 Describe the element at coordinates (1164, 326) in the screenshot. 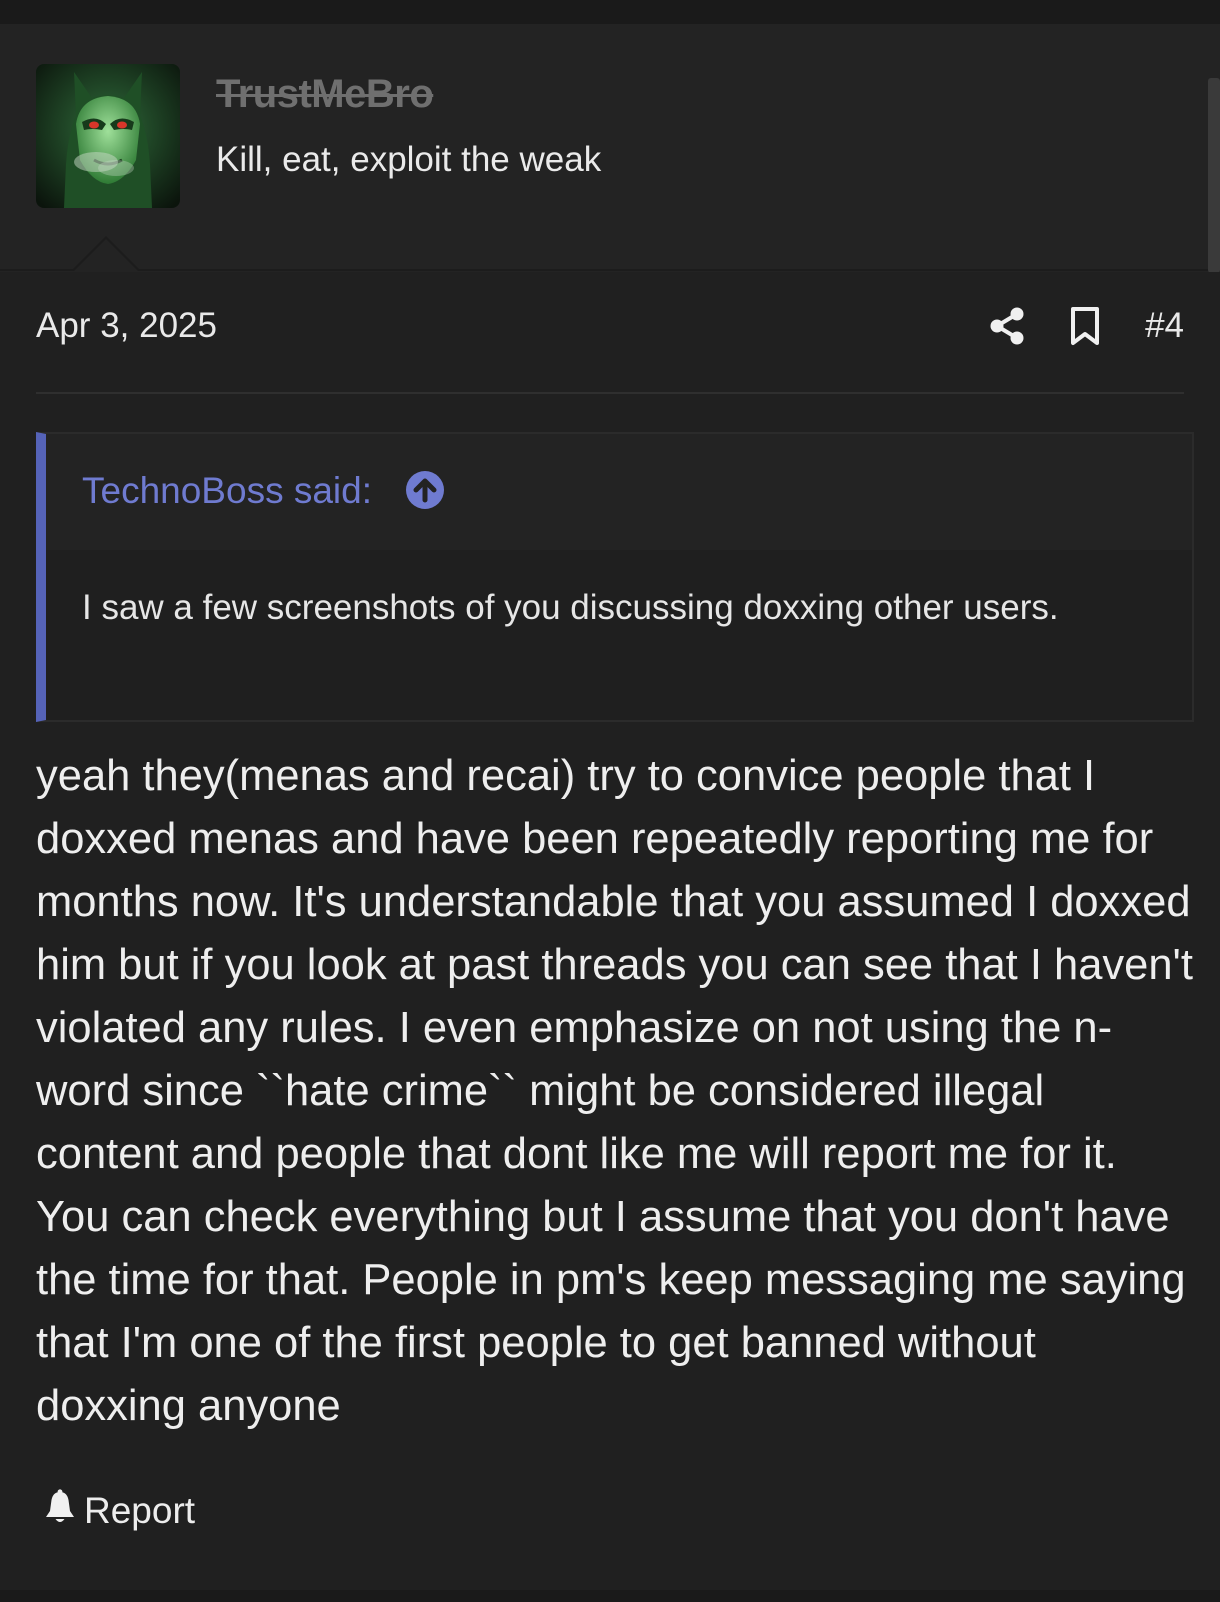

I see `post-number-link: #4` at that location.